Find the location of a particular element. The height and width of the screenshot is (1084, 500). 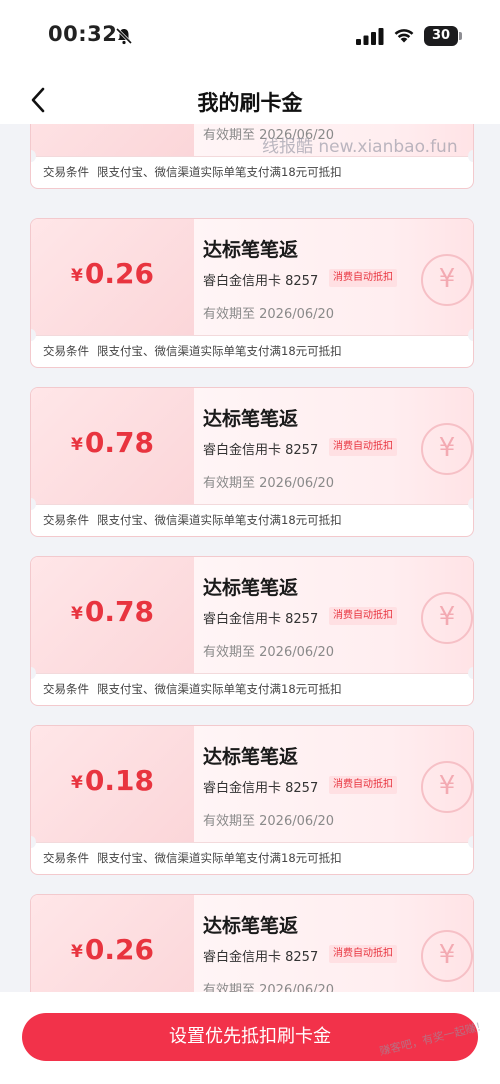

battery-level: 30 is located at coordinates (441, 36).